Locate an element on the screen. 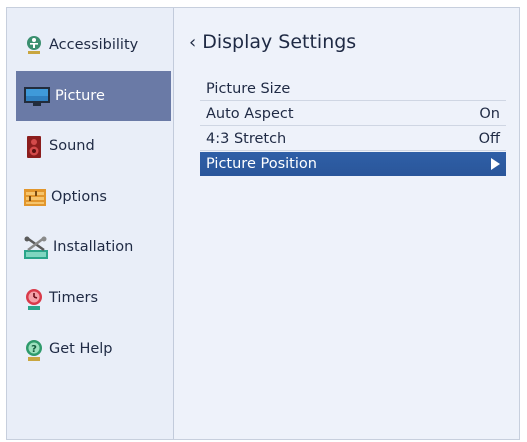 This screenshot has width=527, height=442. options-icon is located at coordinates (35, 197).